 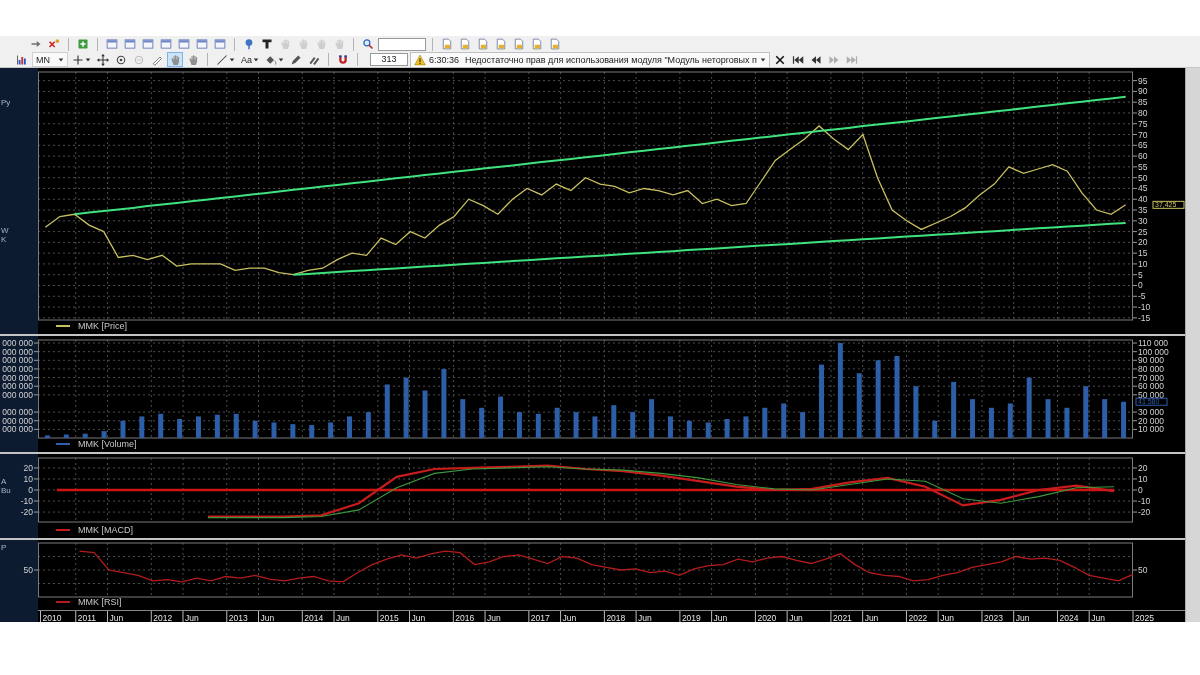 I want to click on axis-label: 2019, so click(x=691, y=617).